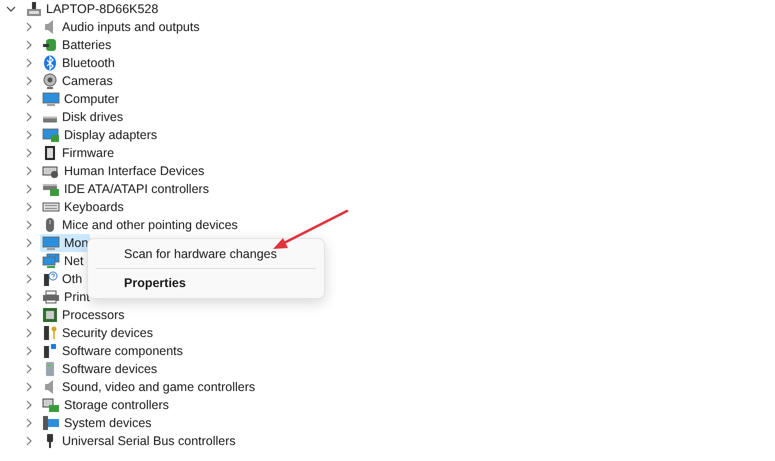  Describe the element at coordinates (88, 63) in the screenshot. I see `tree-item: Bluetooth` at that location.